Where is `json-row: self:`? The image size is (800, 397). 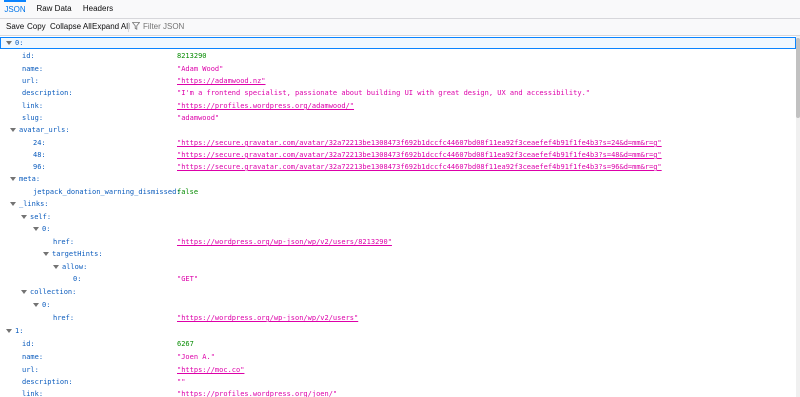 json-row: self: is located at coordinates (398, 217).